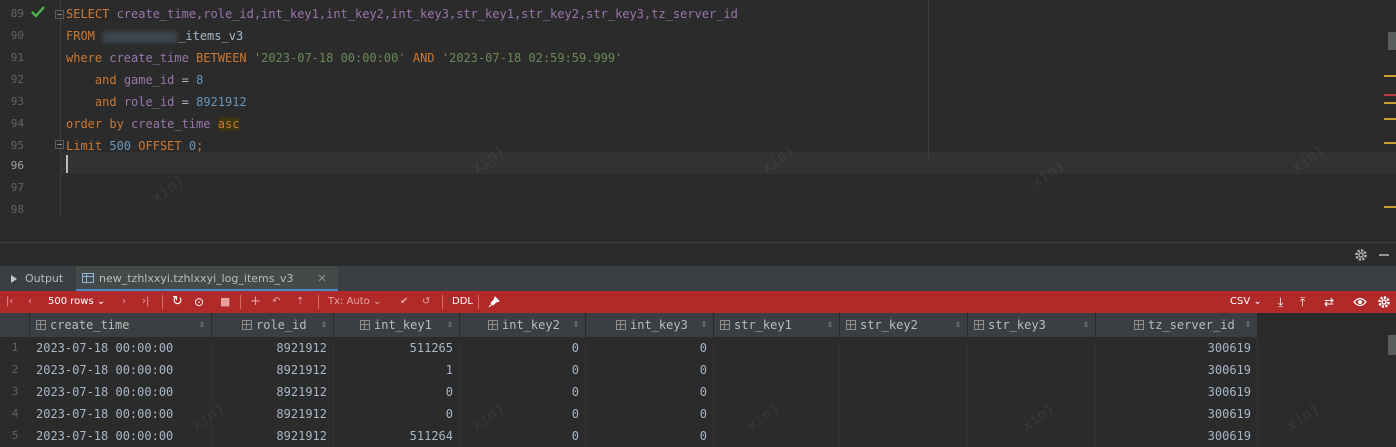 The image size is (1396, 447). What do you see at coordinates (322, 278) in the screenshot?
I see `close-icon` at bounding box center [322, 278].